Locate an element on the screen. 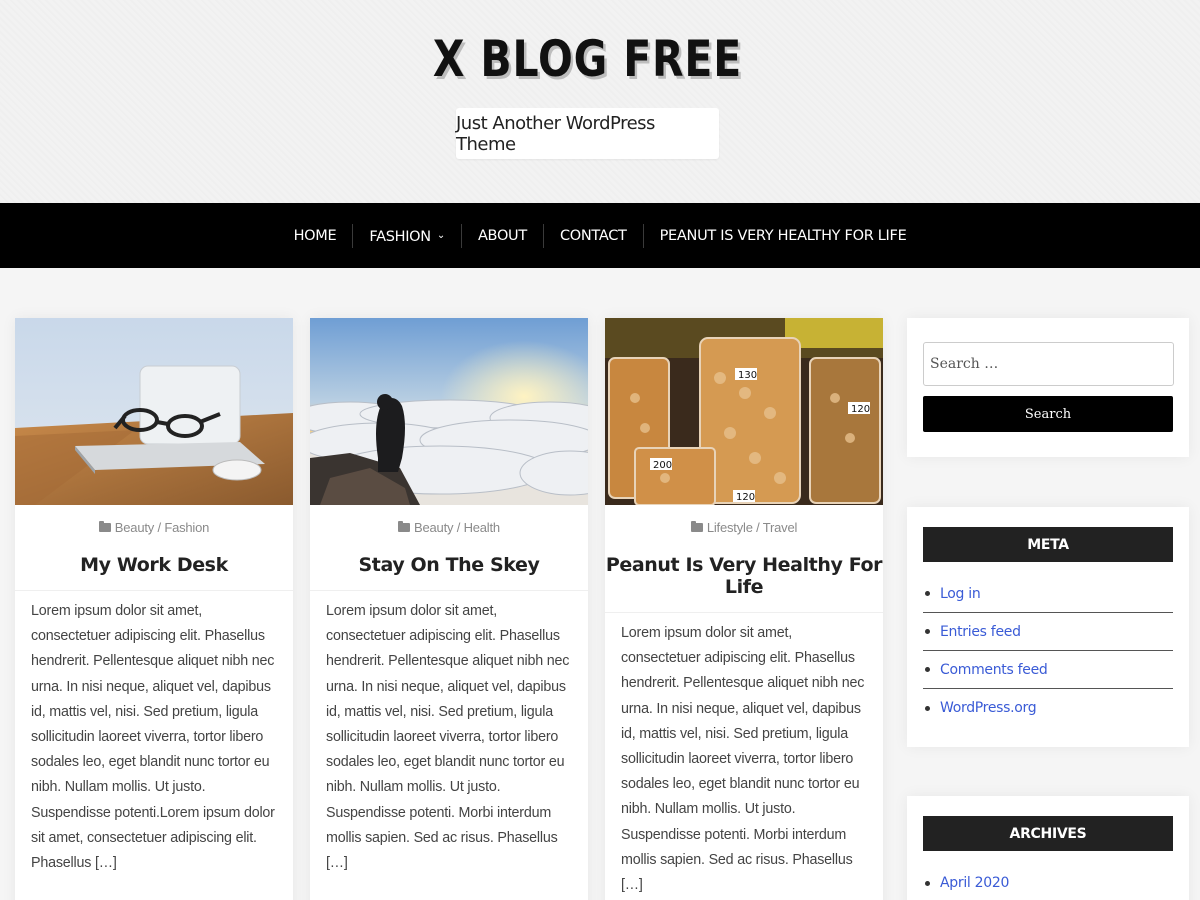  nav-item-about: ABOUT is located at coordinates (501, 235).